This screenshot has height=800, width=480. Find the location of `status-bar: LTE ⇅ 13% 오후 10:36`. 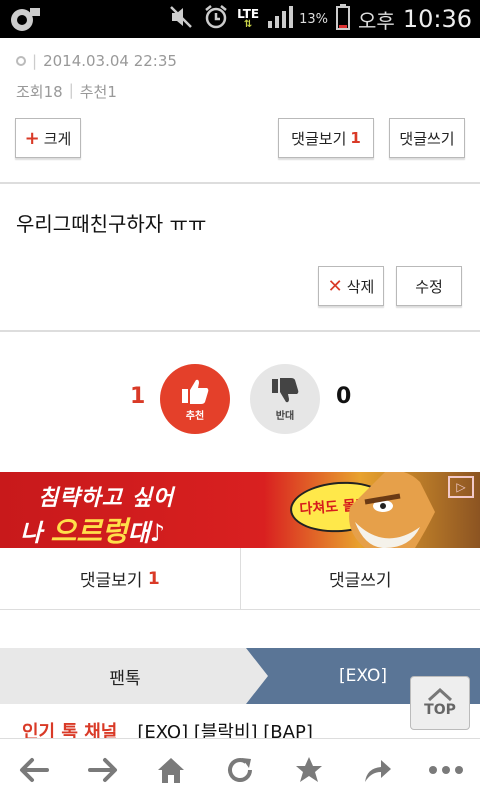

status-bar: LTE ⇅ 13% 오후 10:36 is located at coordinates (240, 19).